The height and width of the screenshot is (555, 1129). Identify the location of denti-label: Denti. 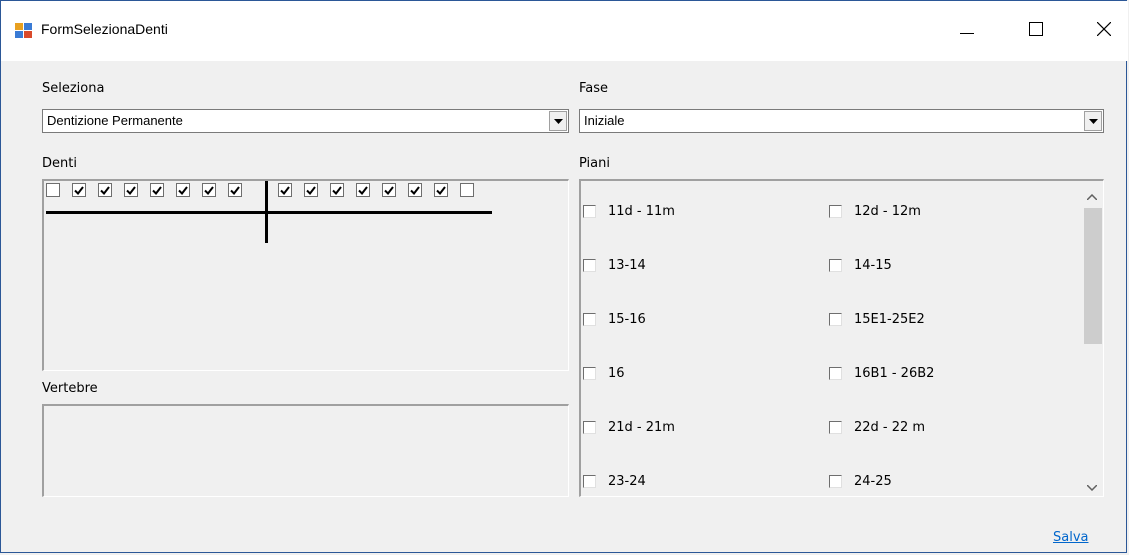
(59, 163).